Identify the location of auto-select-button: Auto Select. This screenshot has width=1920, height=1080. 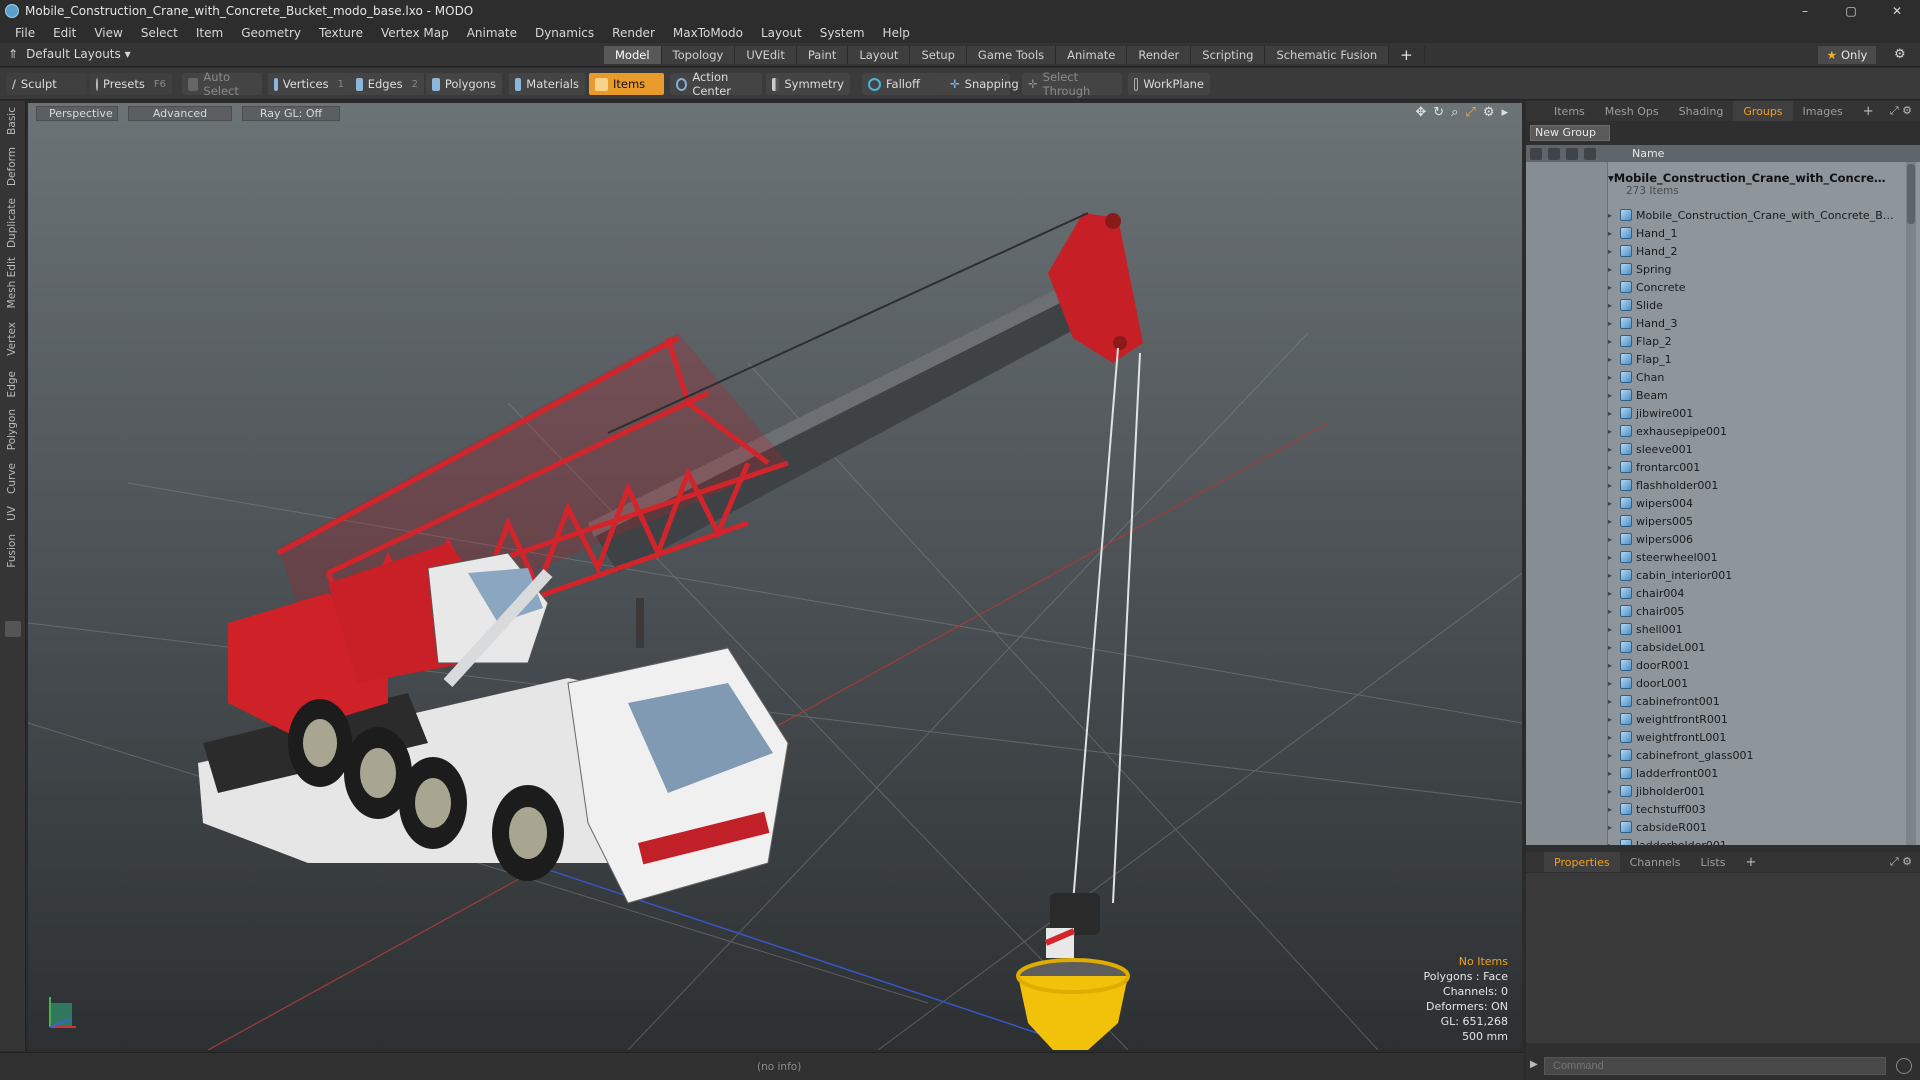
(222, 84).